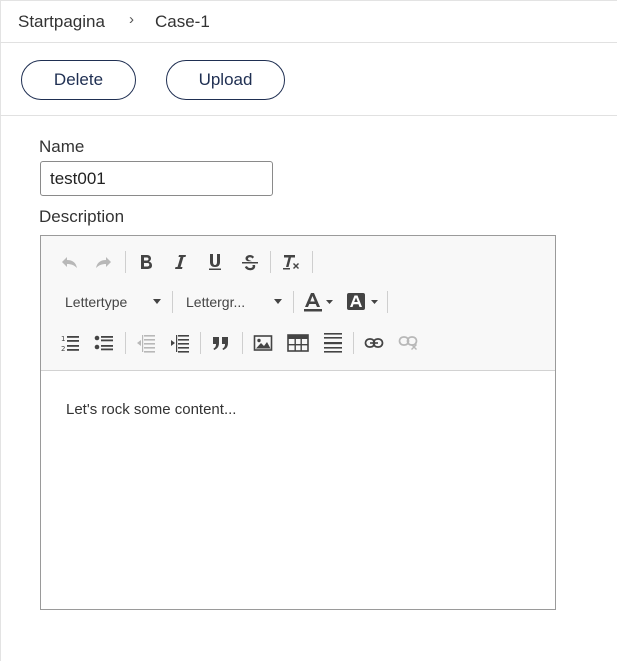 This screenshot has height=661, width=617. What do you see at coordinates (263, 343) in the screenshot?
I see `image-icon` at bounding box center [263, 343].